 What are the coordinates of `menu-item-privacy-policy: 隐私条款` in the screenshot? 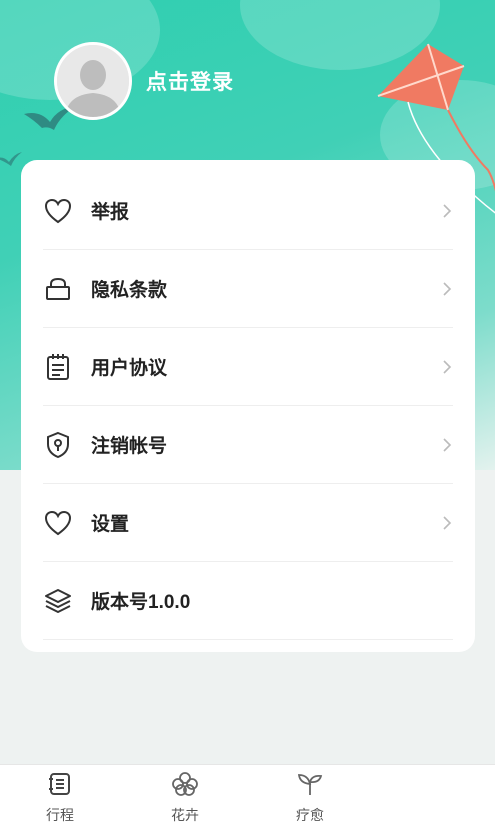 It's located at (248, 289).